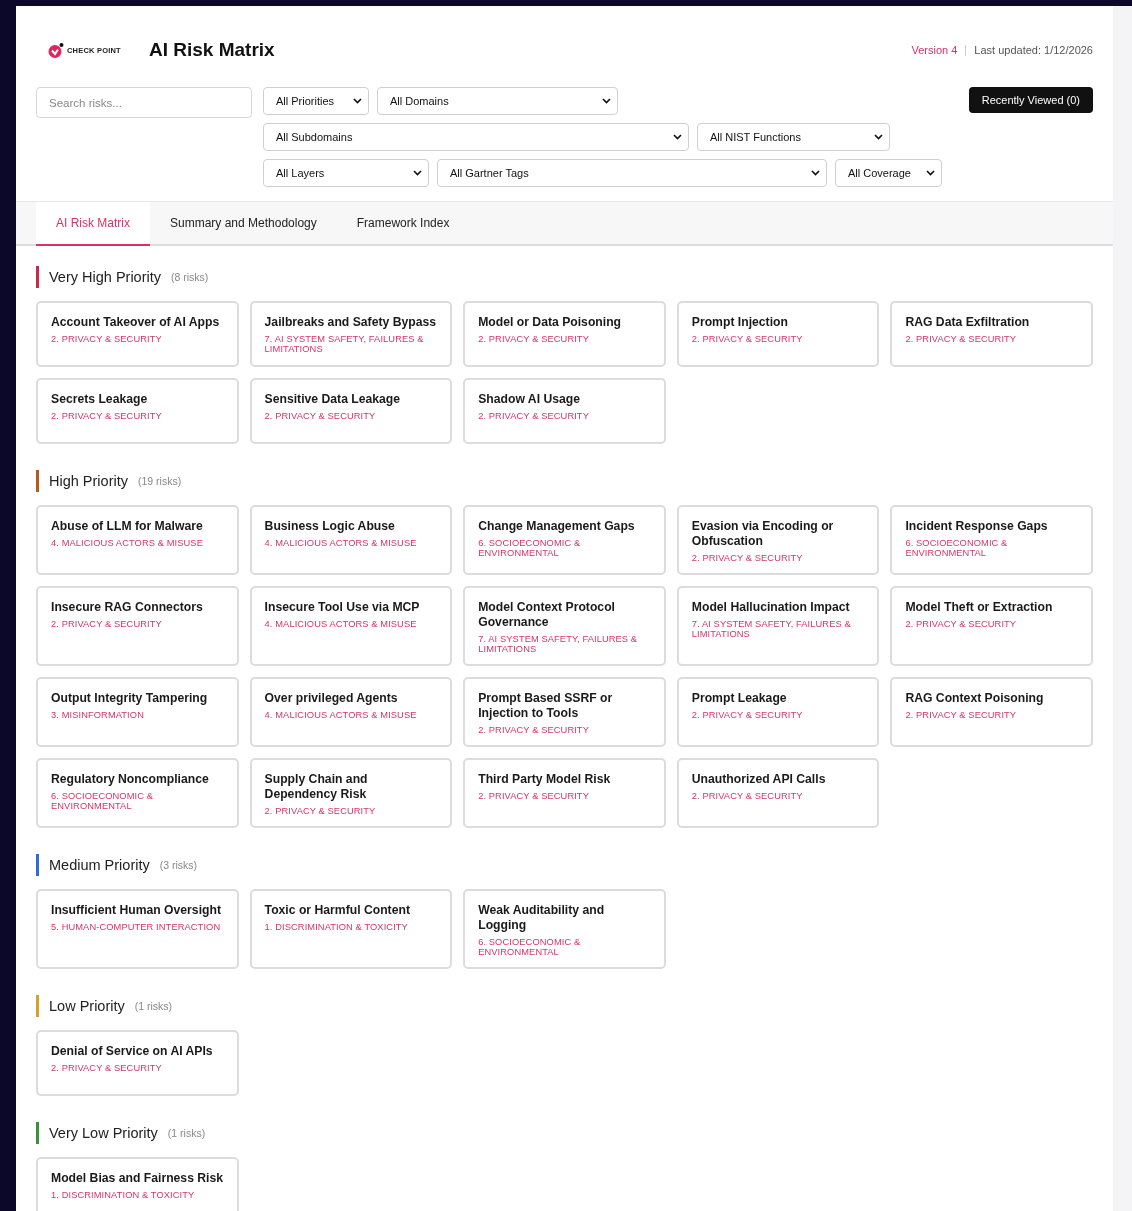 The height and width of the screenshot is (1211, 1132). I want to click on risk-title: Weak Auditability and Logging, so click(542, 918).